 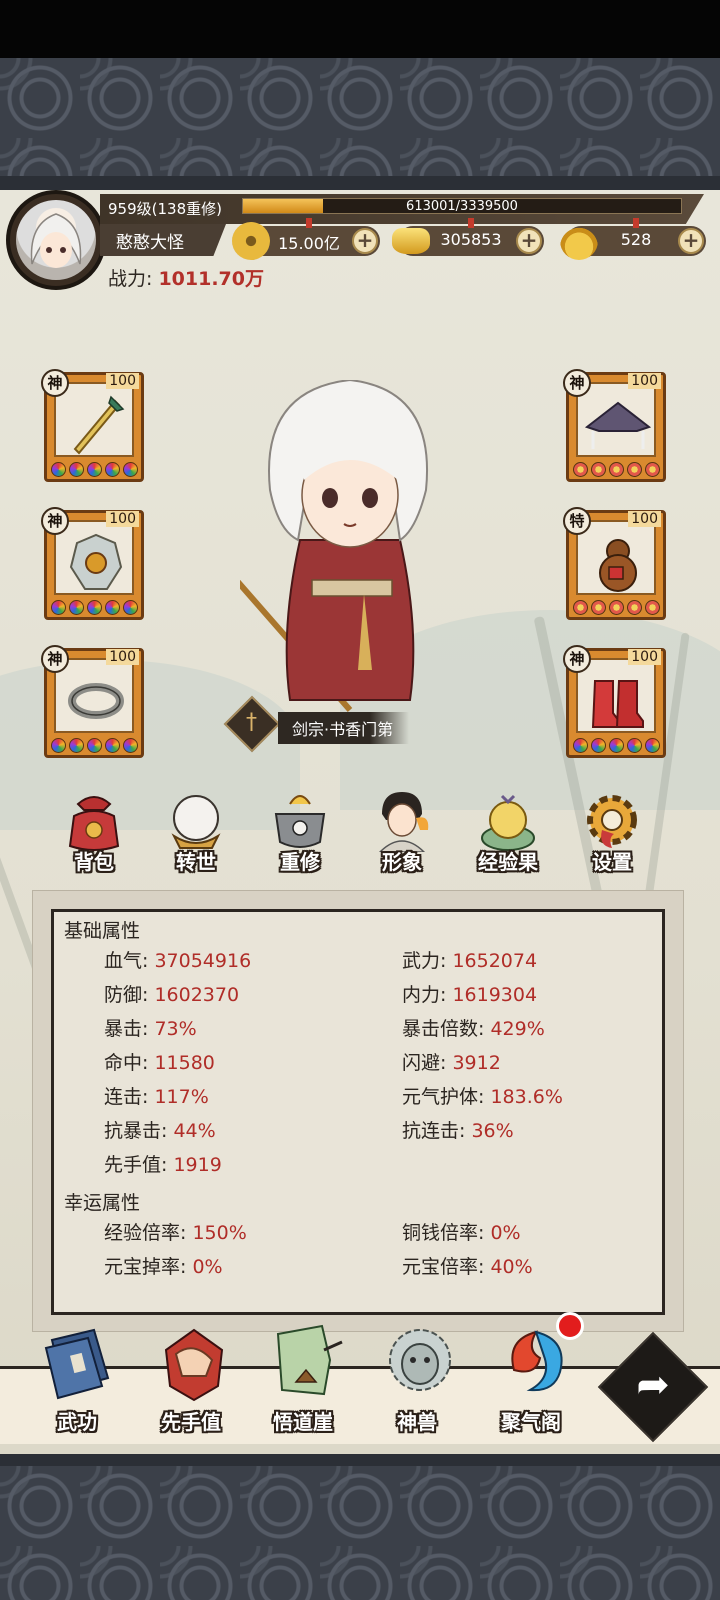 I want to click on menu-bag: 背包, so click(x=94, y=838).